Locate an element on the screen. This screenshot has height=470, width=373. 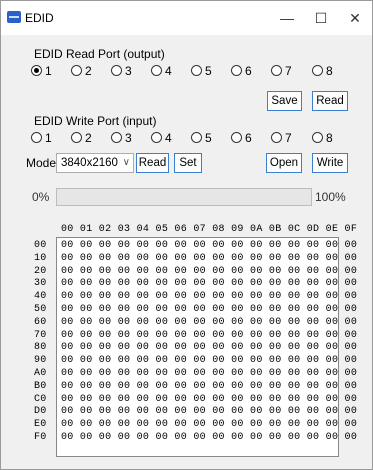
write-port-radio-label: 6 is located at coordinates (248, 138).